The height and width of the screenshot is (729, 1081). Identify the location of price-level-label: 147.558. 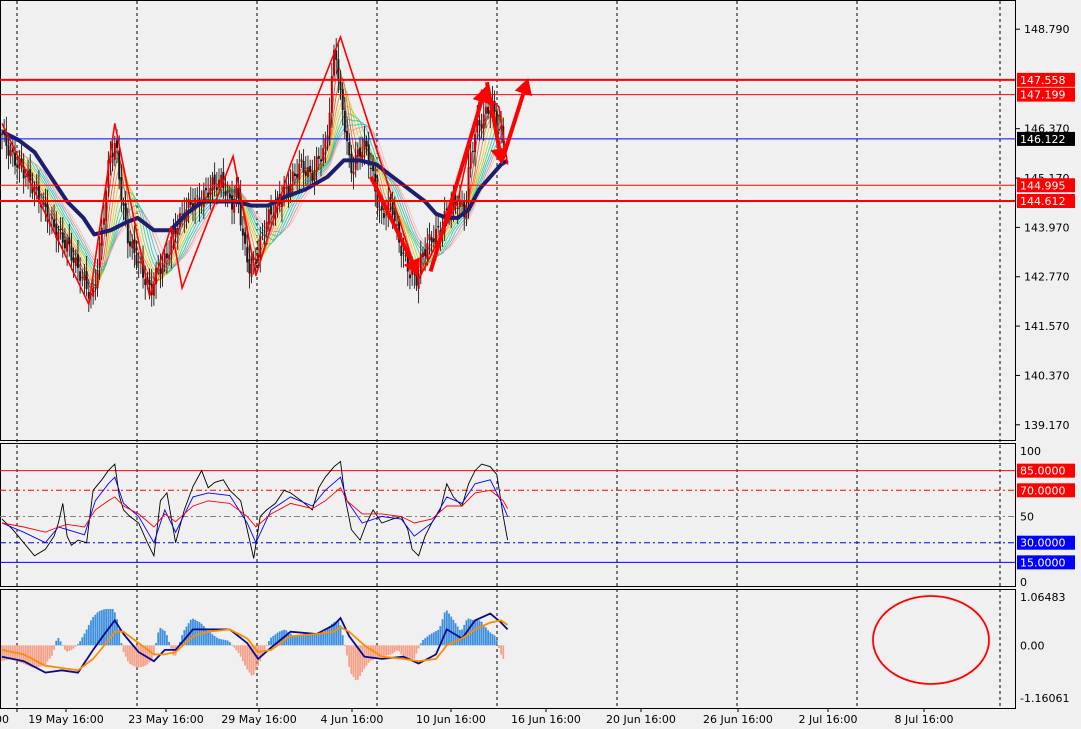
(1046, 79).